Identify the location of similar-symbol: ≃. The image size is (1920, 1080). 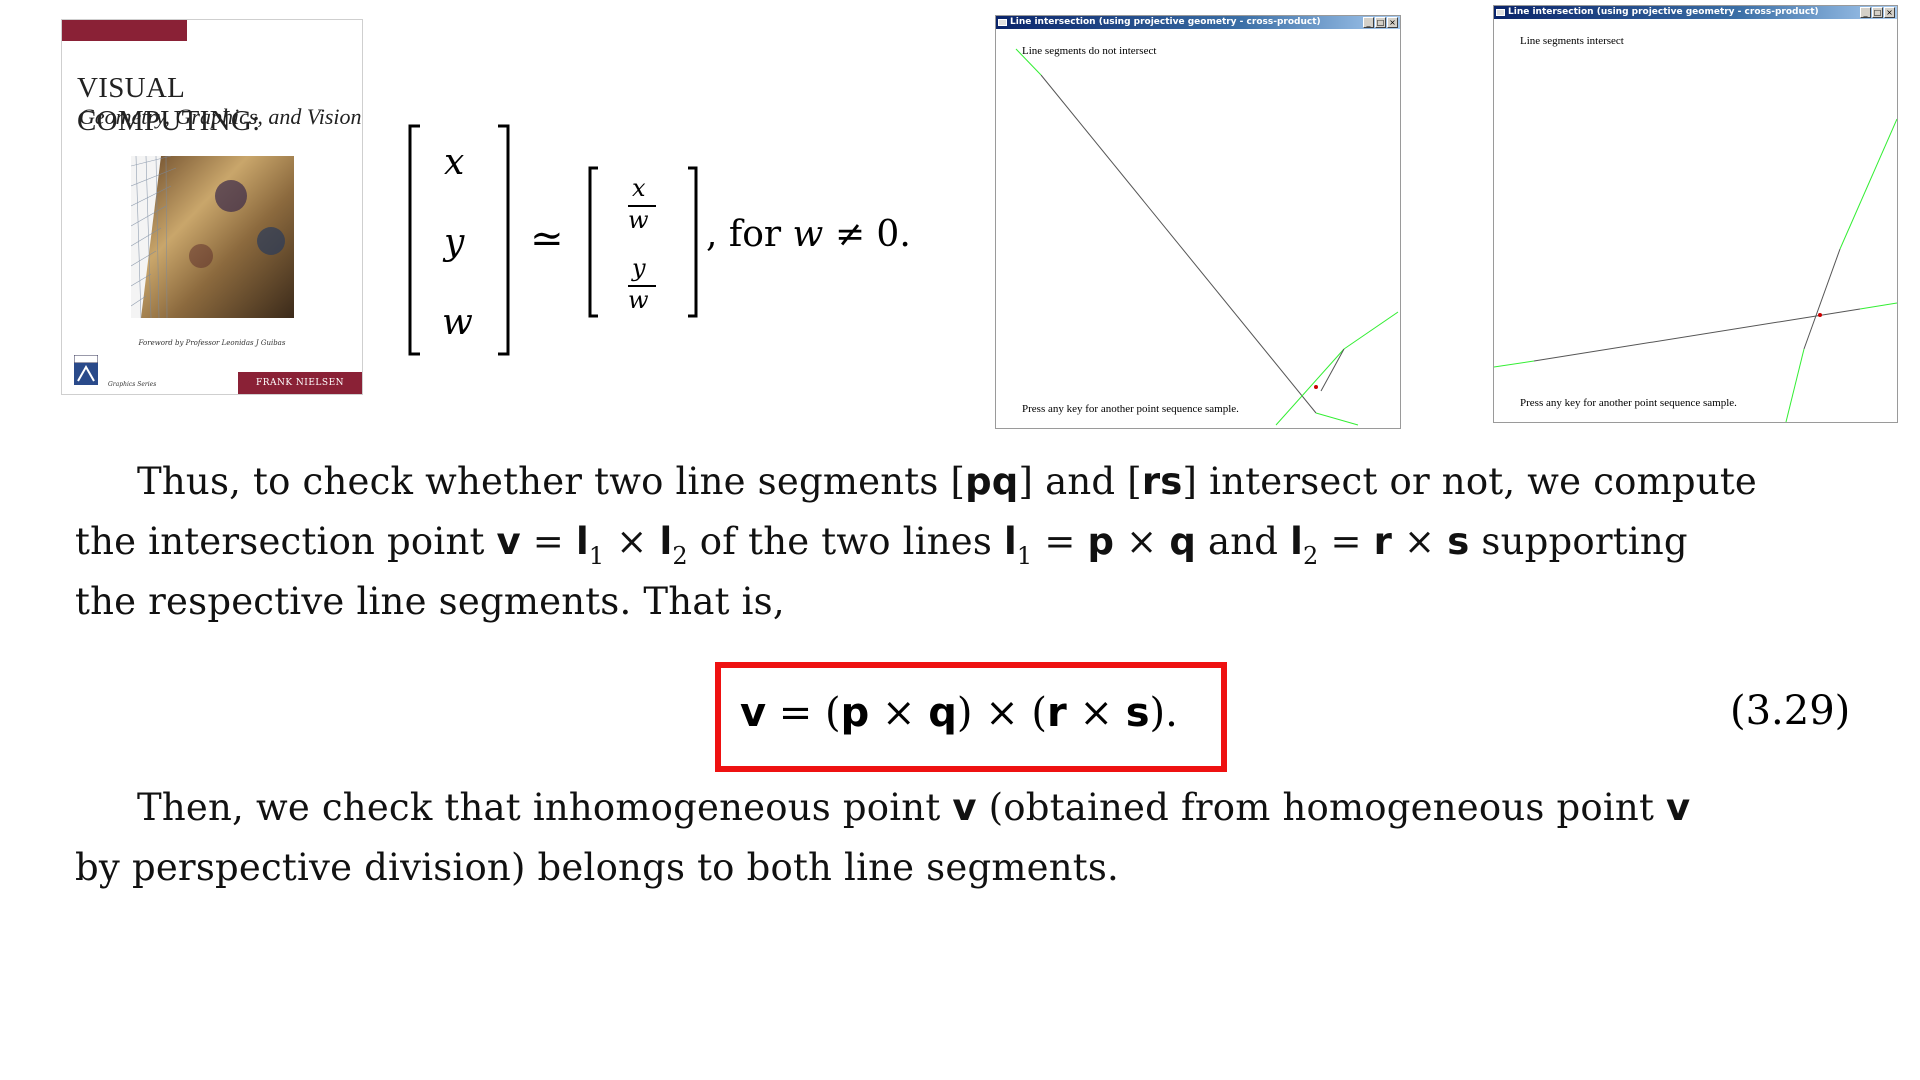
(547, 239).